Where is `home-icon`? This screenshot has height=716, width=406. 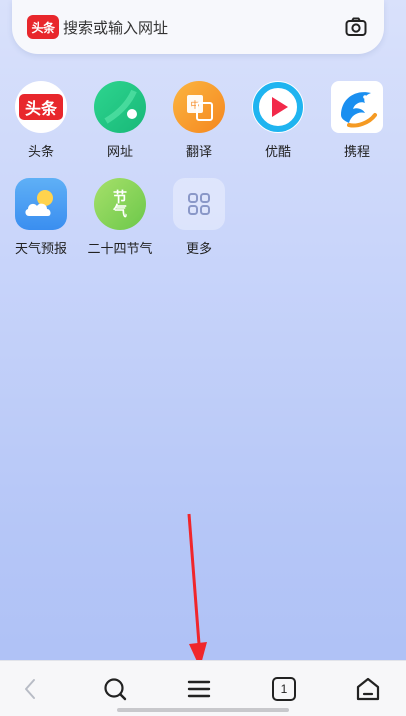 home-icon is located at coordinates (368, 689).